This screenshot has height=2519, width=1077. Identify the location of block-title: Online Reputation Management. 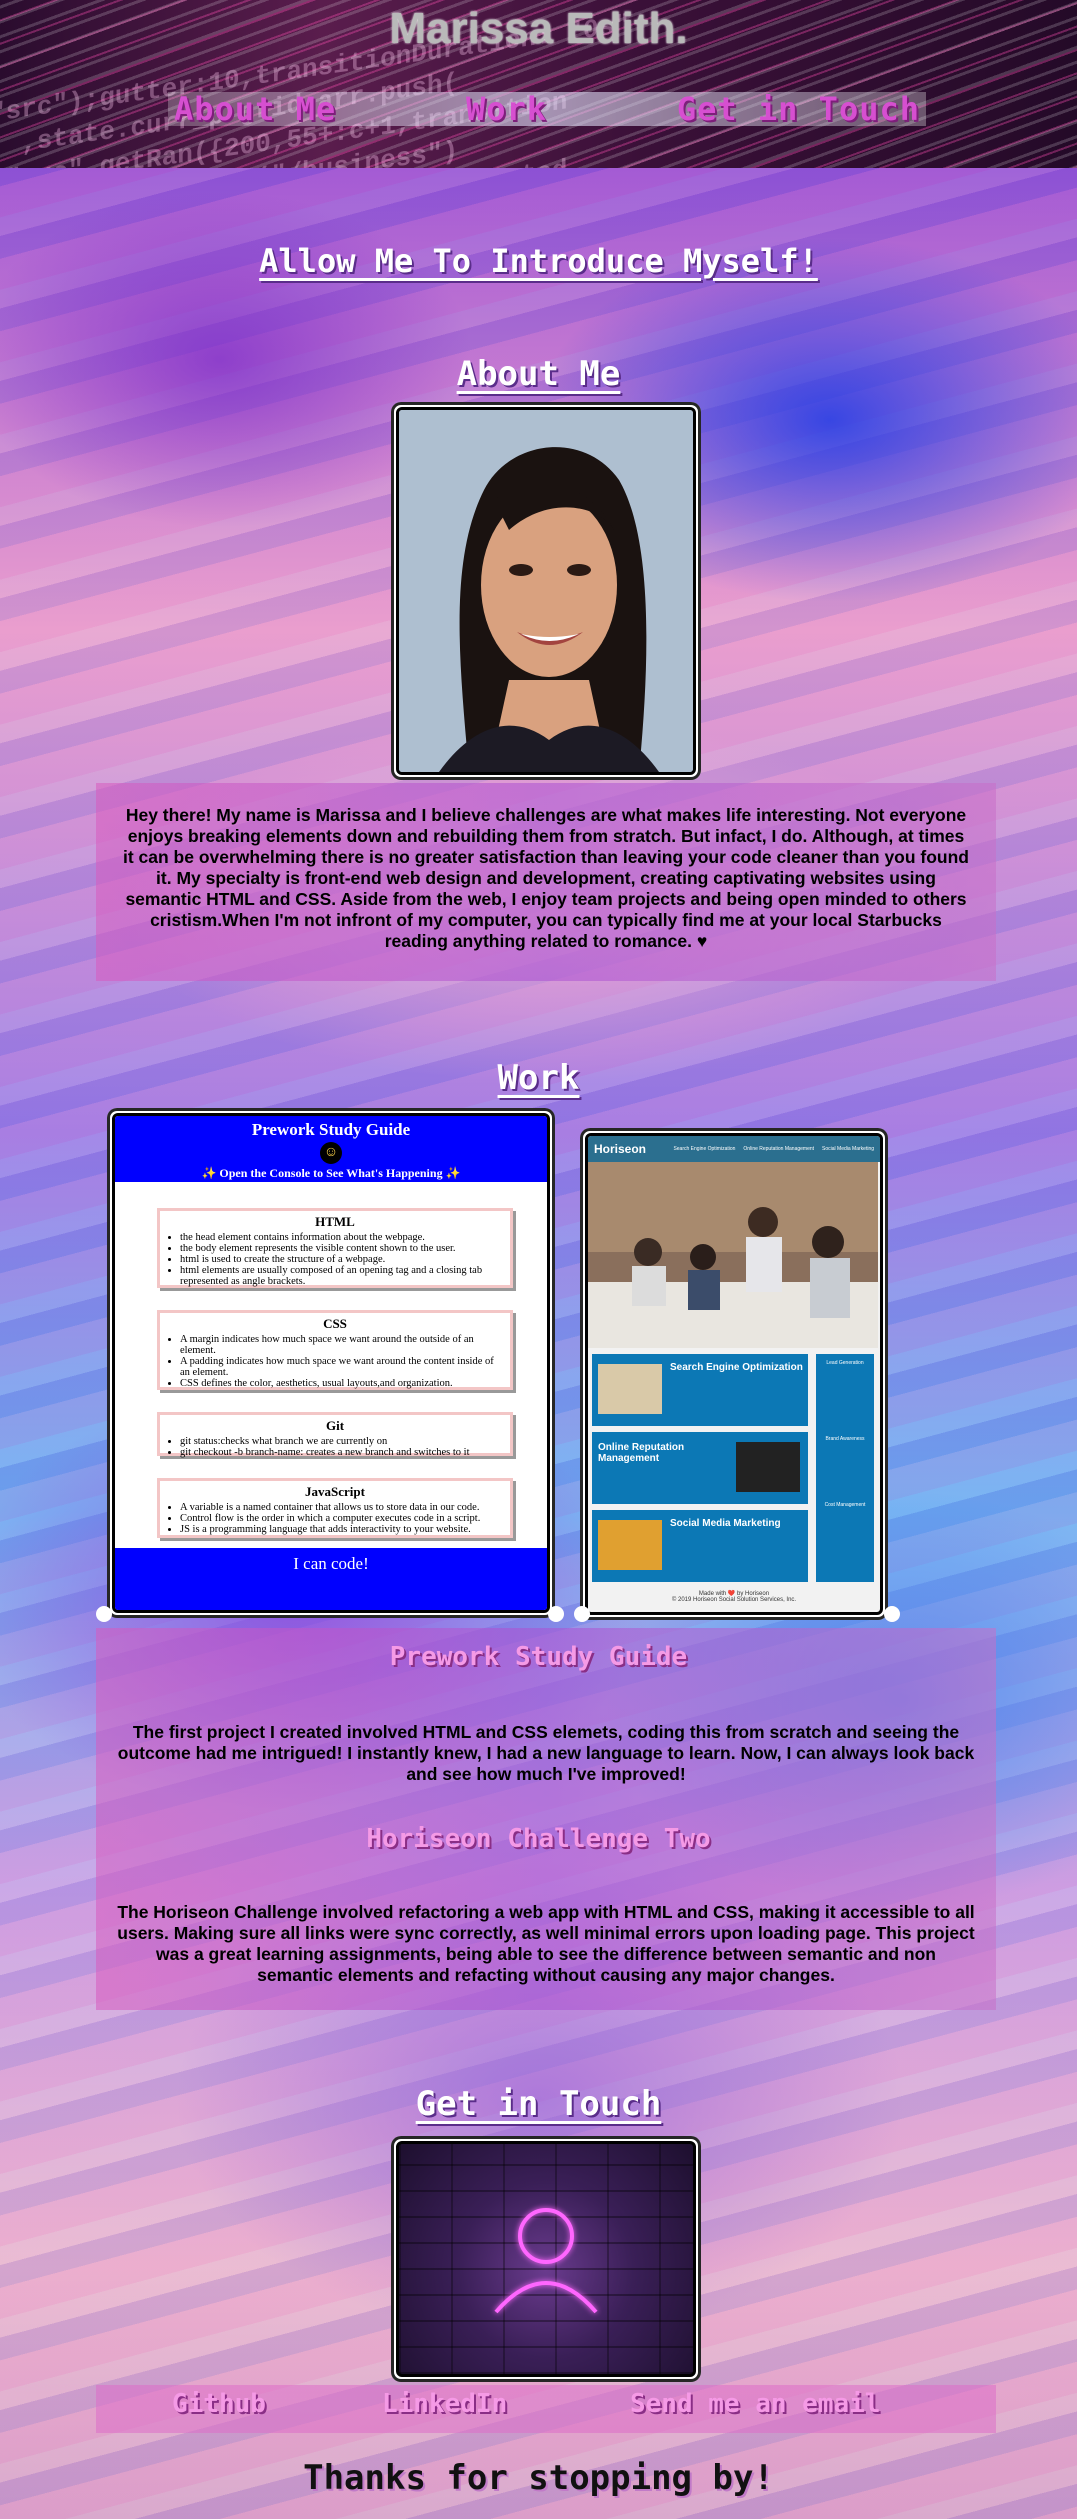
(641, 1453).